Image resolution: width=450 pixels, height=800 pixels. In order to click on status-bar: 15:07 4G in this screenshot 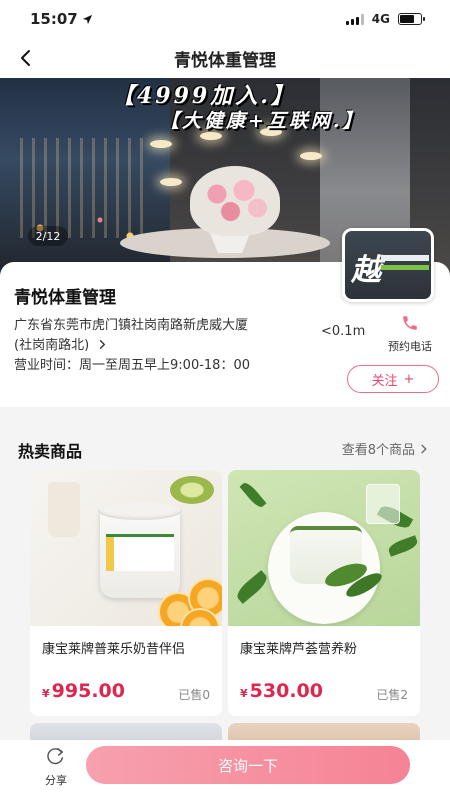, I will do `click(225, 19)`.